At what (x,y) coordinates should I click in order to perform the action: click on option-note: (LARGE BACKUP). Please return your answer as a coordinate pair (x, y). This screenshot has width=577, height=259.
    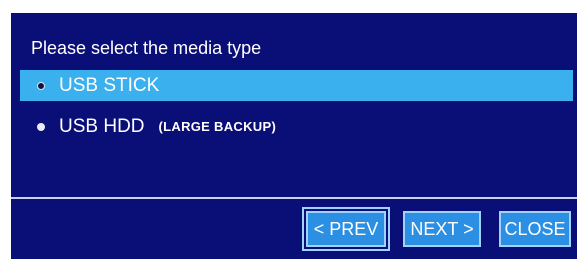
    Looking at the image, I should click on (217, 126).